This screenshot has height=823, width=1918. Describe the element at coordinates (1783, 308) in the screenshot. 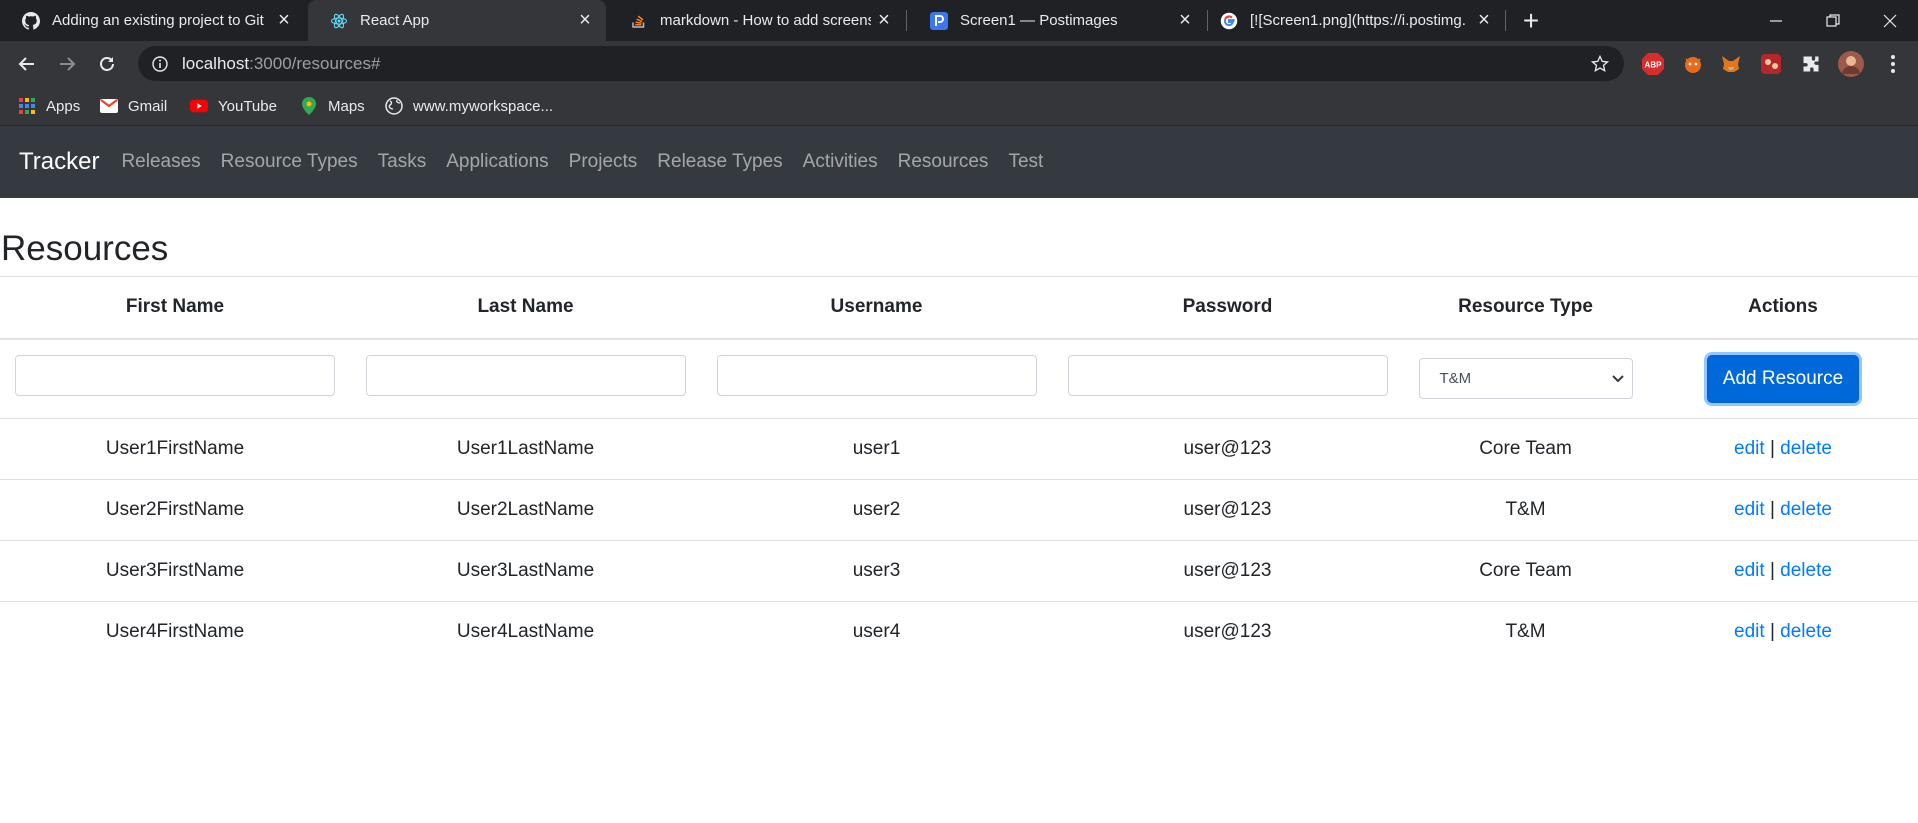

I see `column-header-actions: Actions` at that location.